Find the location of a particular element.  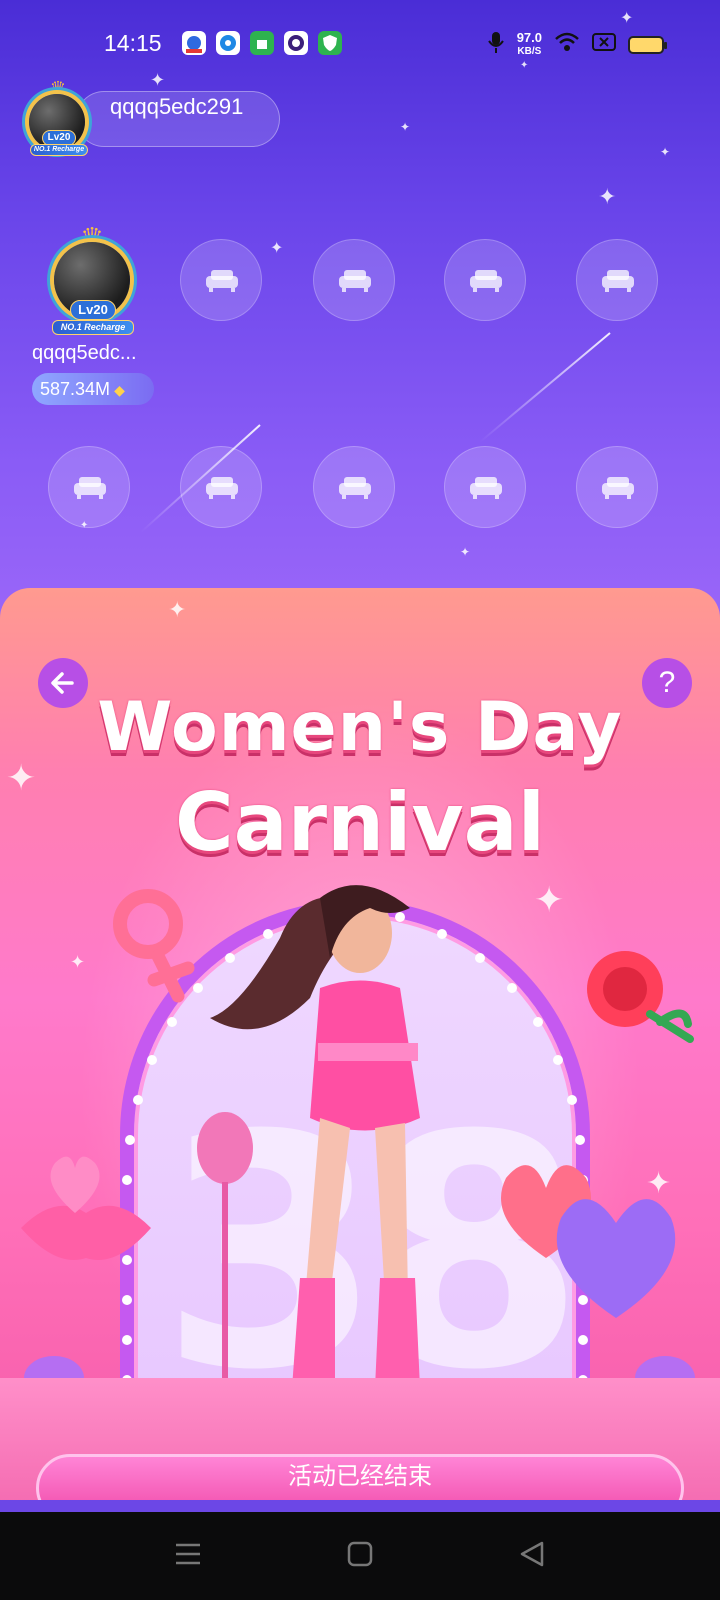

rose-icon is located at coordinates (640, 997).